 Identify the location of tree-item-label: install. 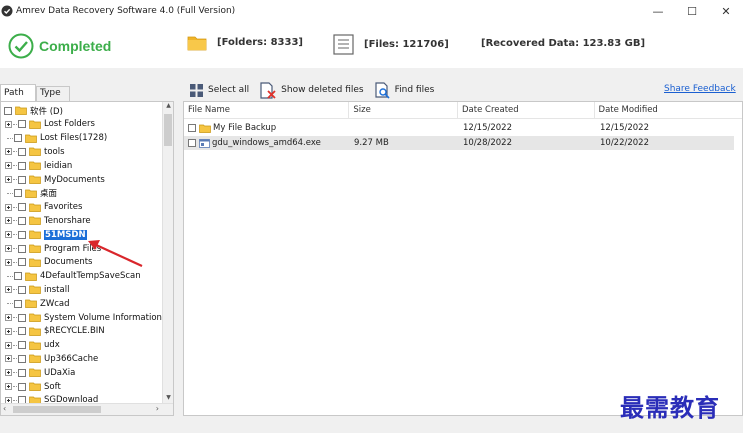
(57, 289).